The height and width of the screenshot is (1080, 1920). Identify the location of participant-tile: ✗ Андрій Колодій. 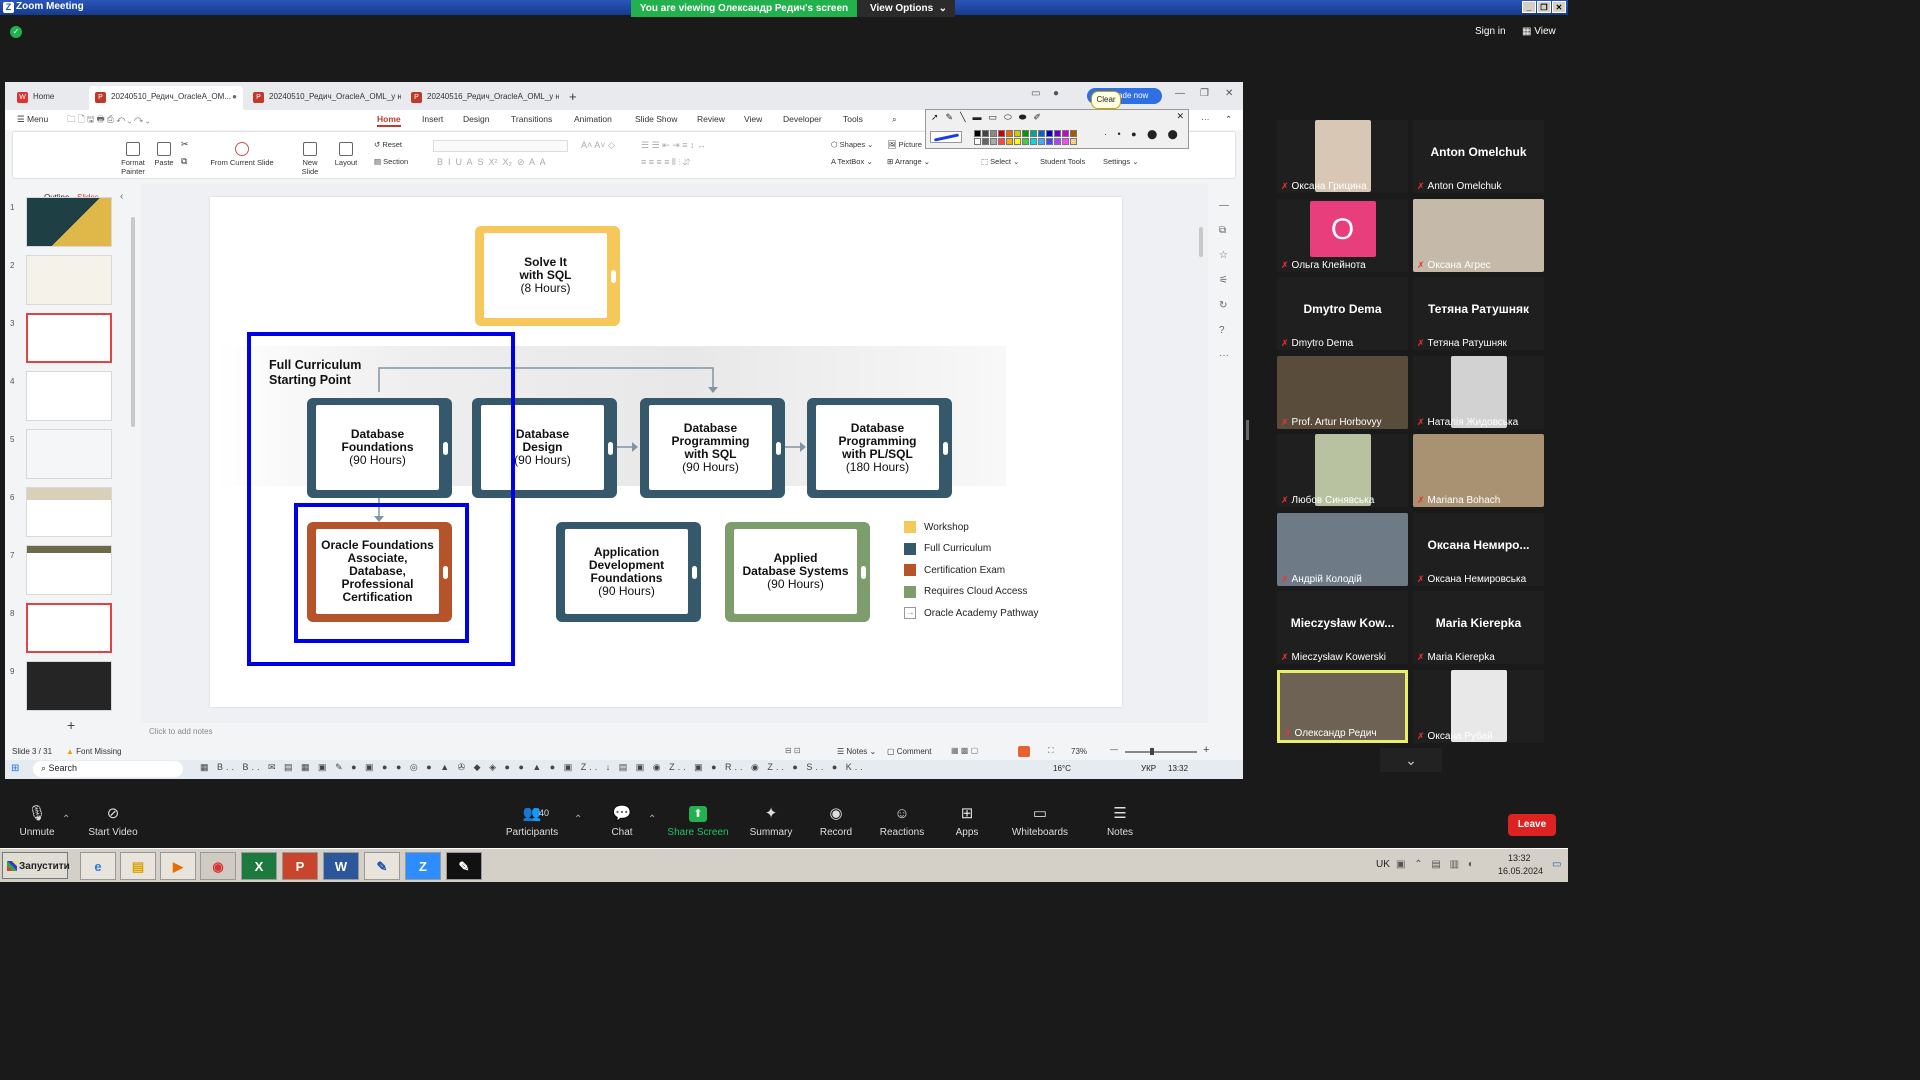
(1342, 549).